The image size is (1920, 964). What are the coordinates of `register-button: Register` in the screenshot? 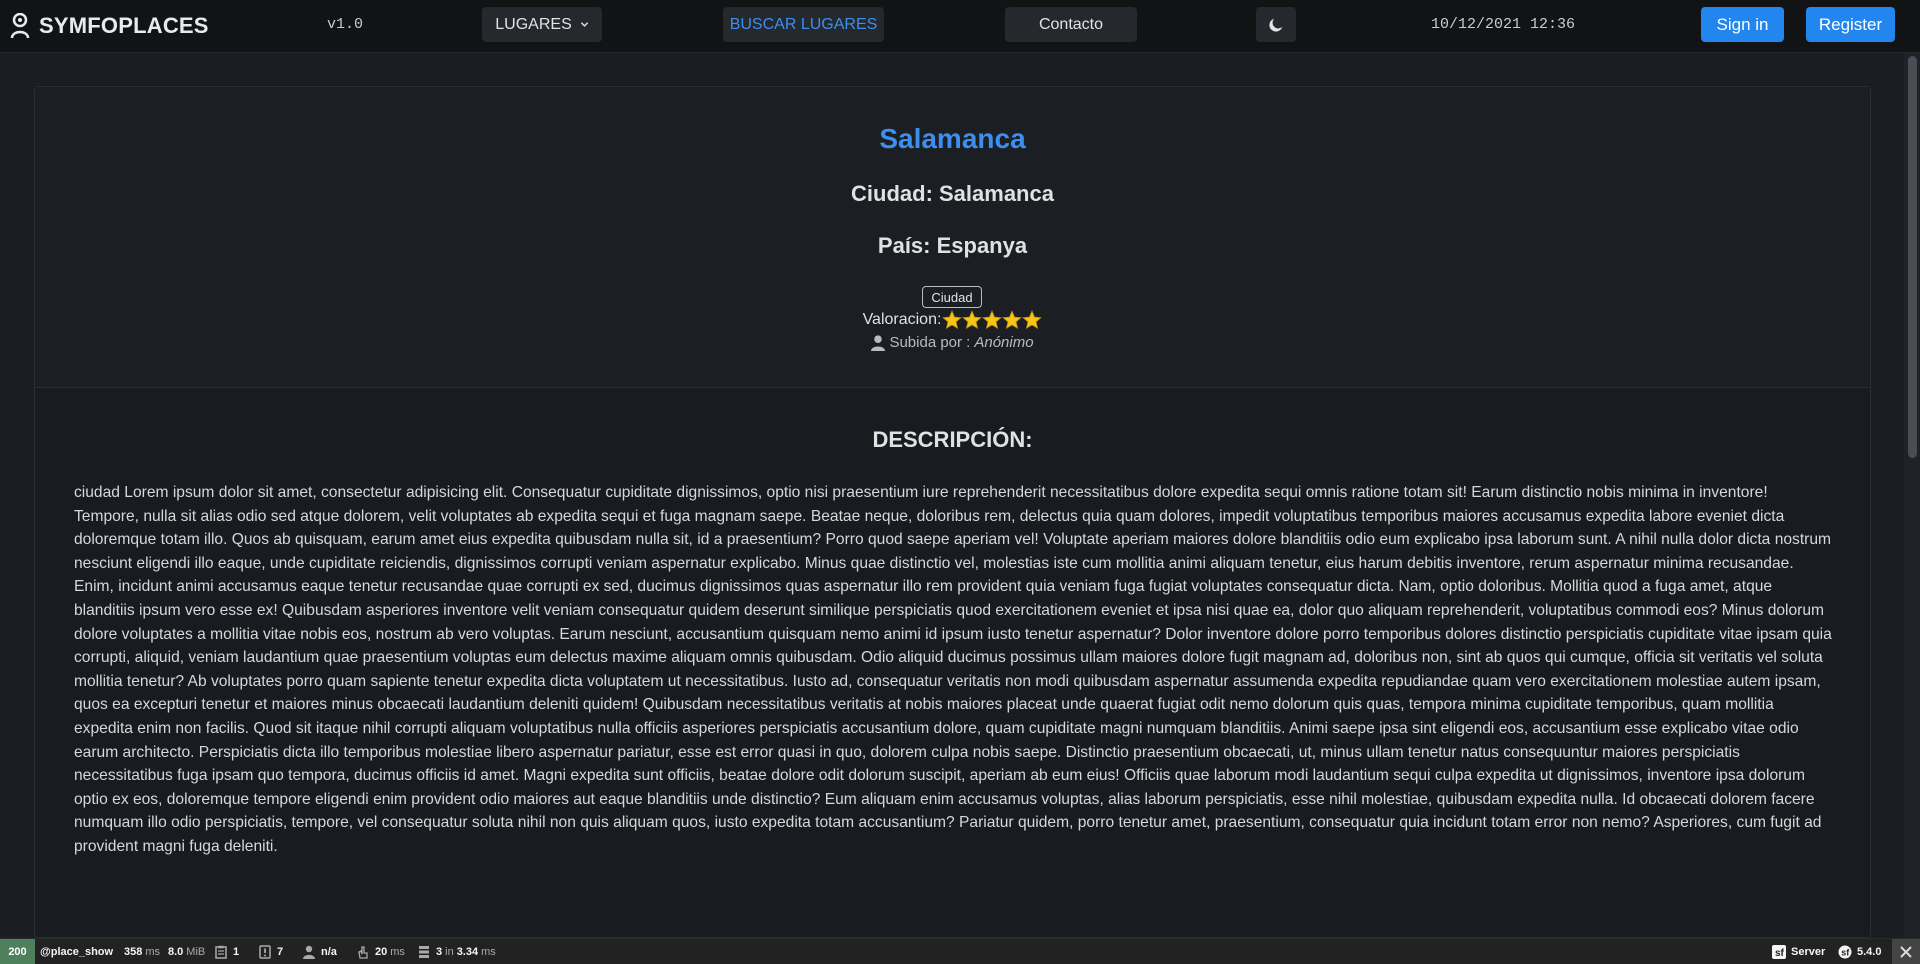 It's located at (1850, 24).